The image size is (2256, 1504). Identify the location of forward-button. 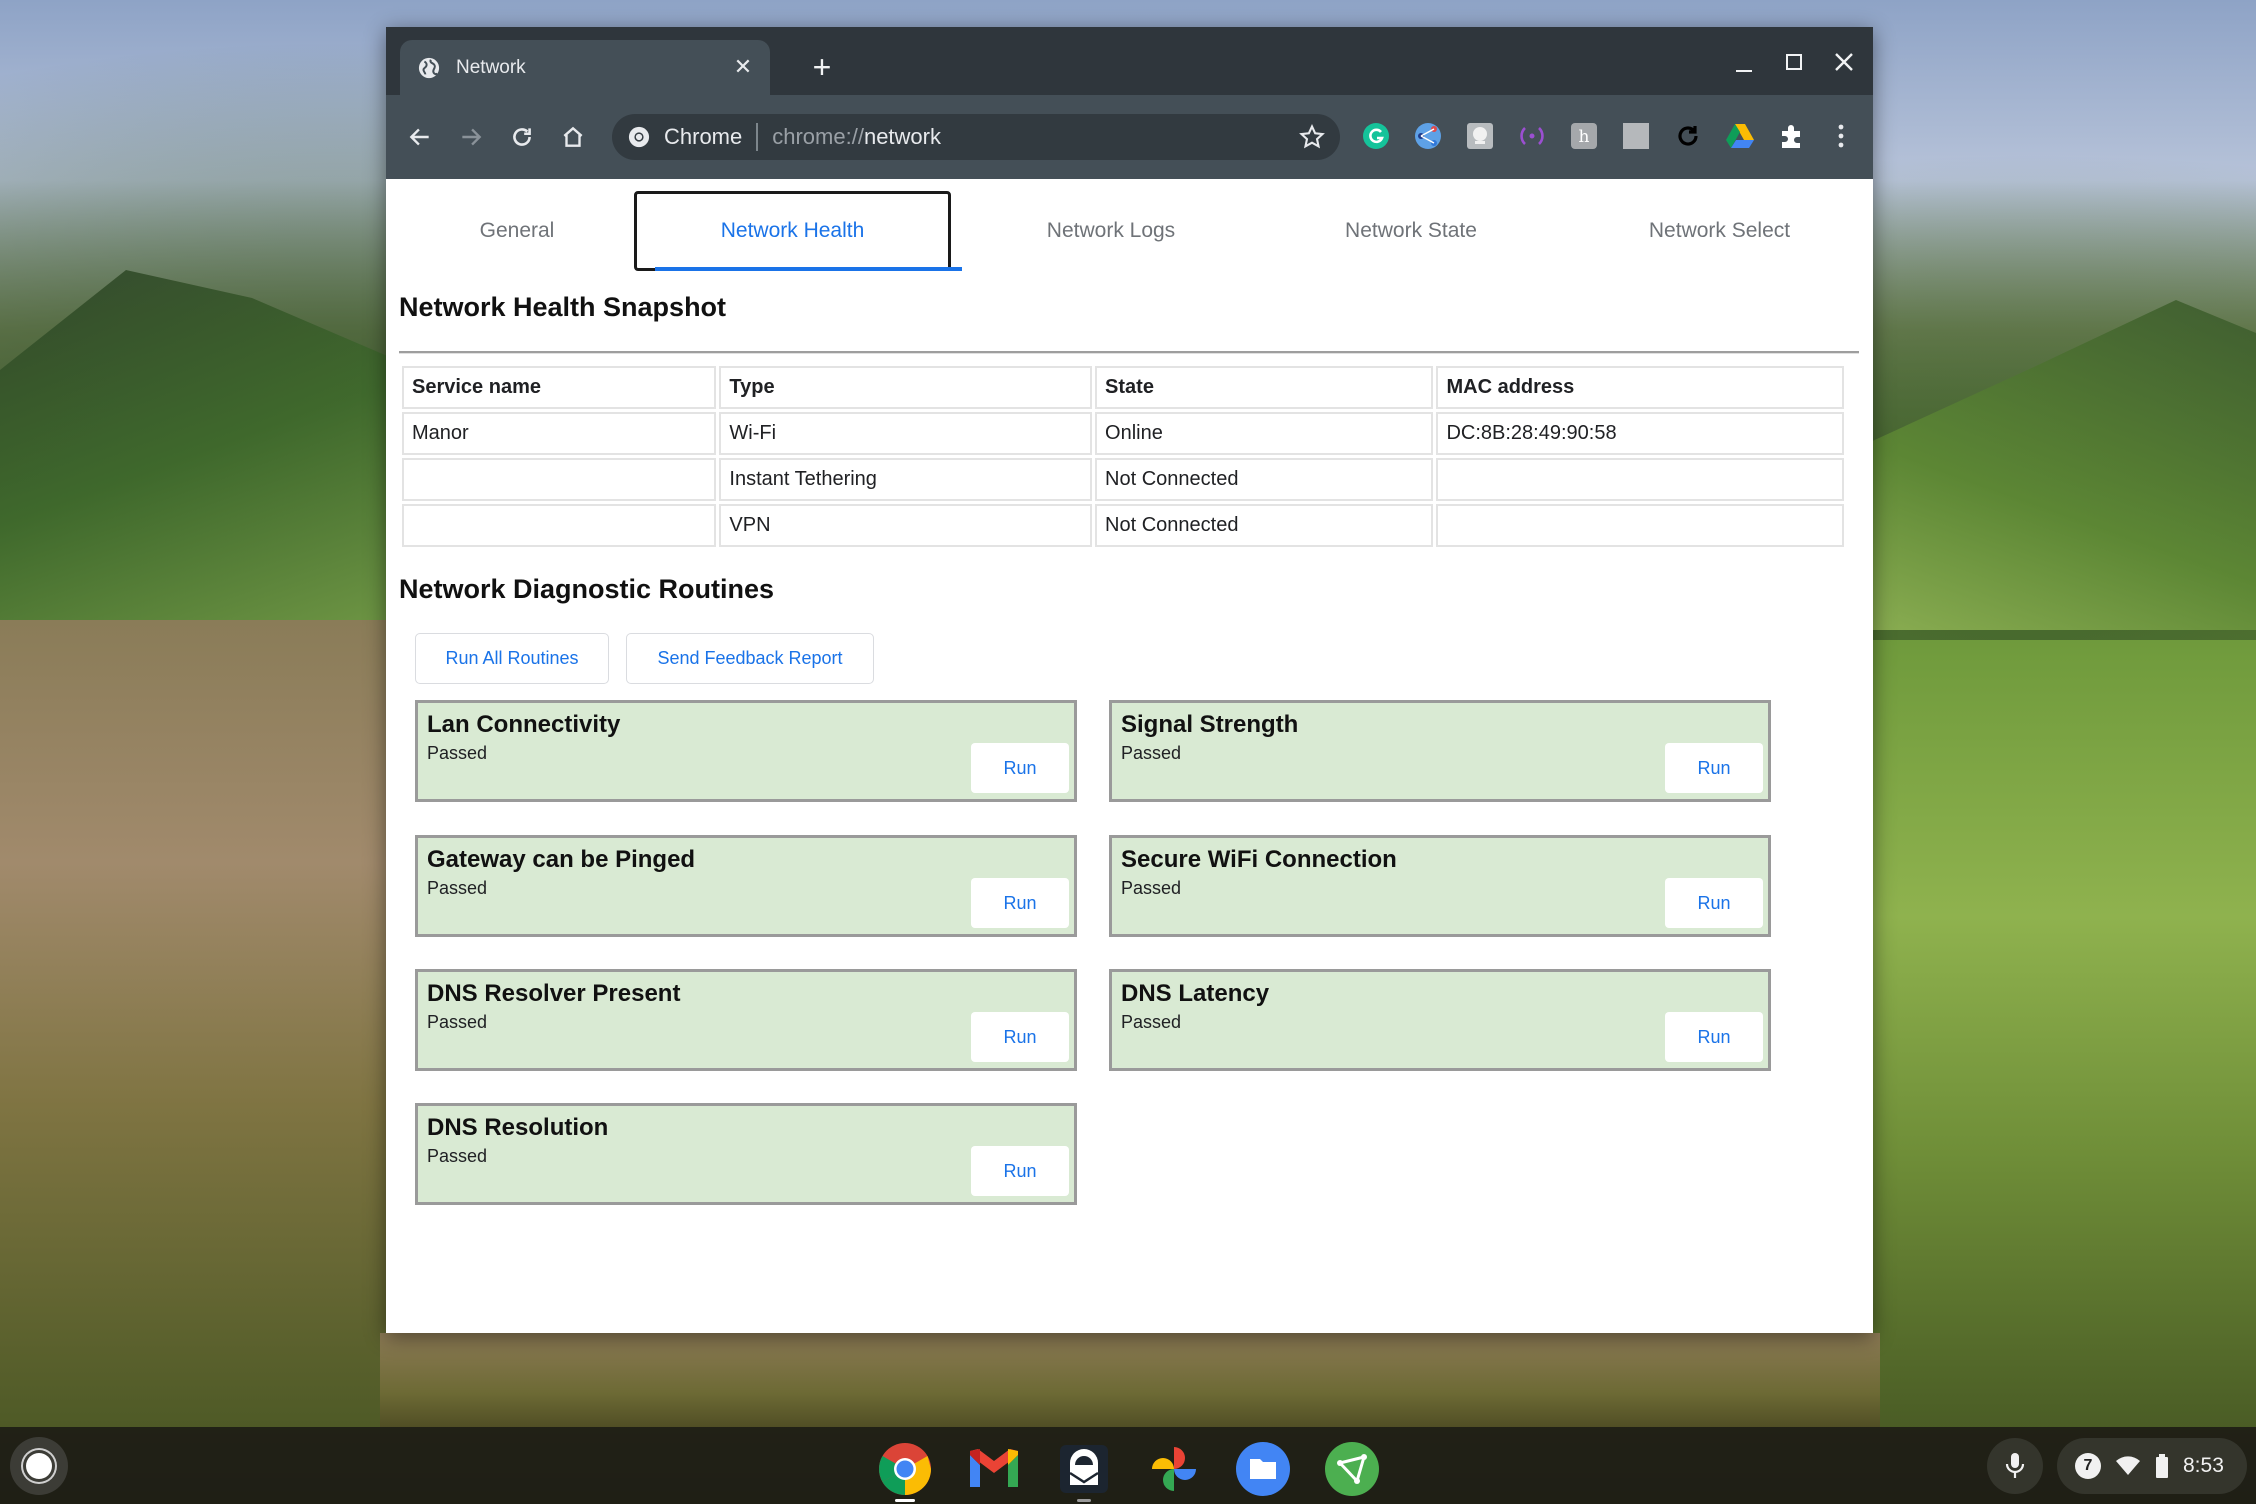
(471, 137).